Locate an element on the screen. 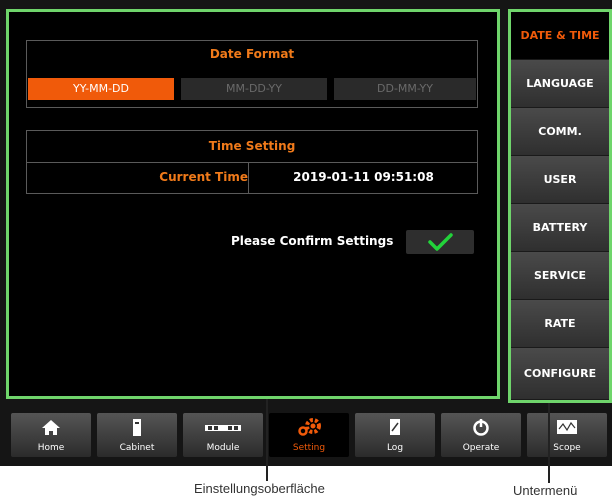 The image size is (612, 499). nav-module-label: Module is located at coordinates (223, 448).